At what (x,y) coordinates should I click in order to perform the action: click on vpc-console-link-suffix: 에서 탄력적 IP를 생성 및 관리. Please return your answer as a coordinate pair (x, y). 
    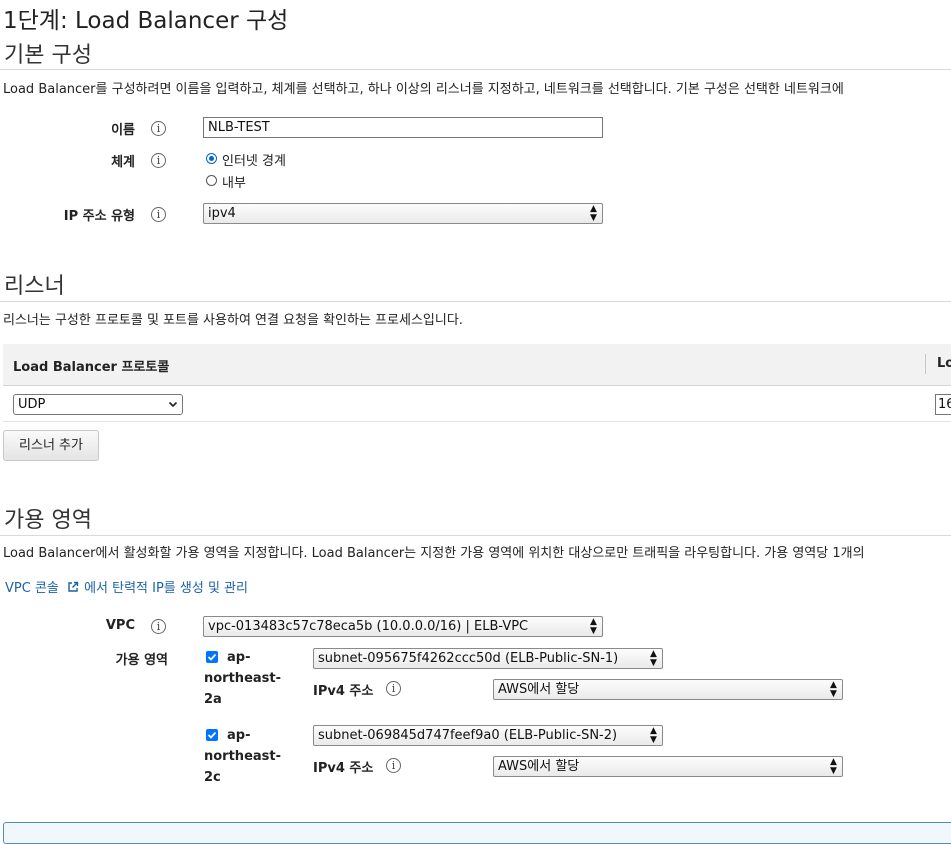
    Looking at the image, I should click on (166, 588).